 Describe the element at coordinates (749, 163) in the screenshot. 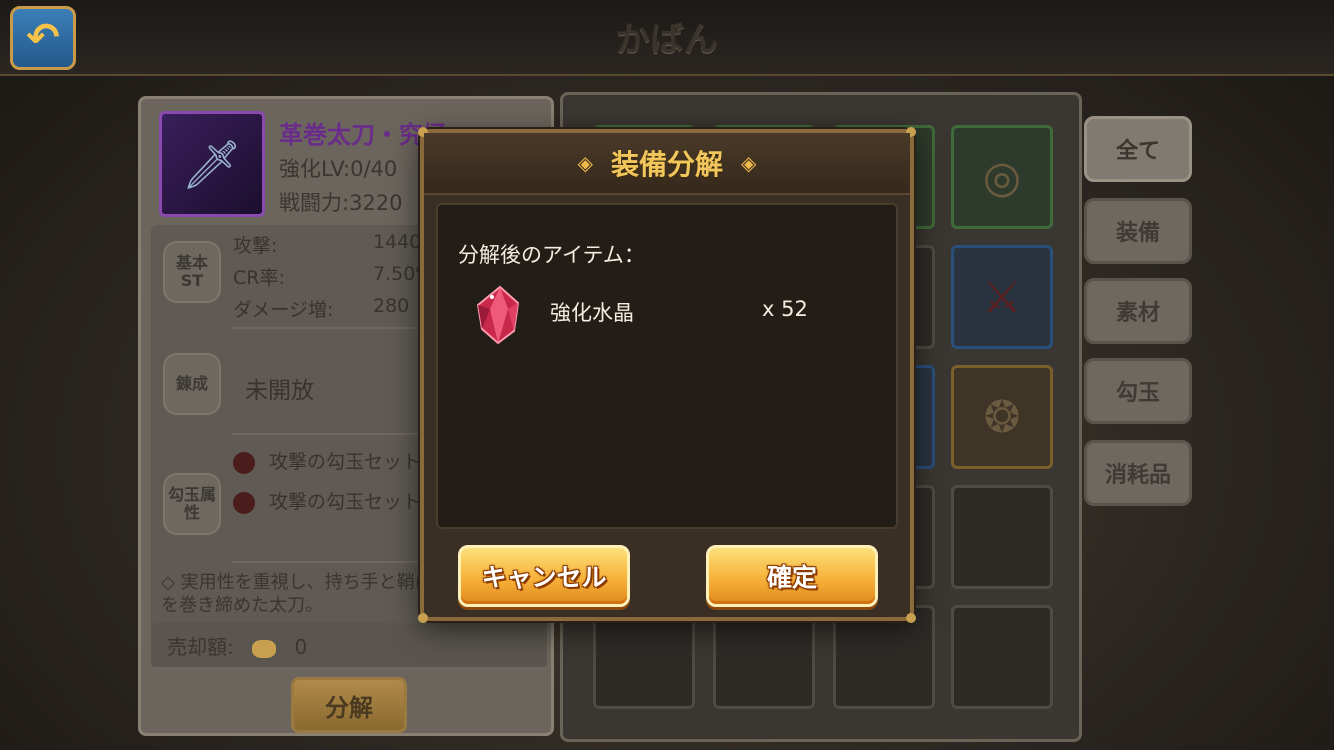

I see `ornament-right-icon: ◈` at that location.